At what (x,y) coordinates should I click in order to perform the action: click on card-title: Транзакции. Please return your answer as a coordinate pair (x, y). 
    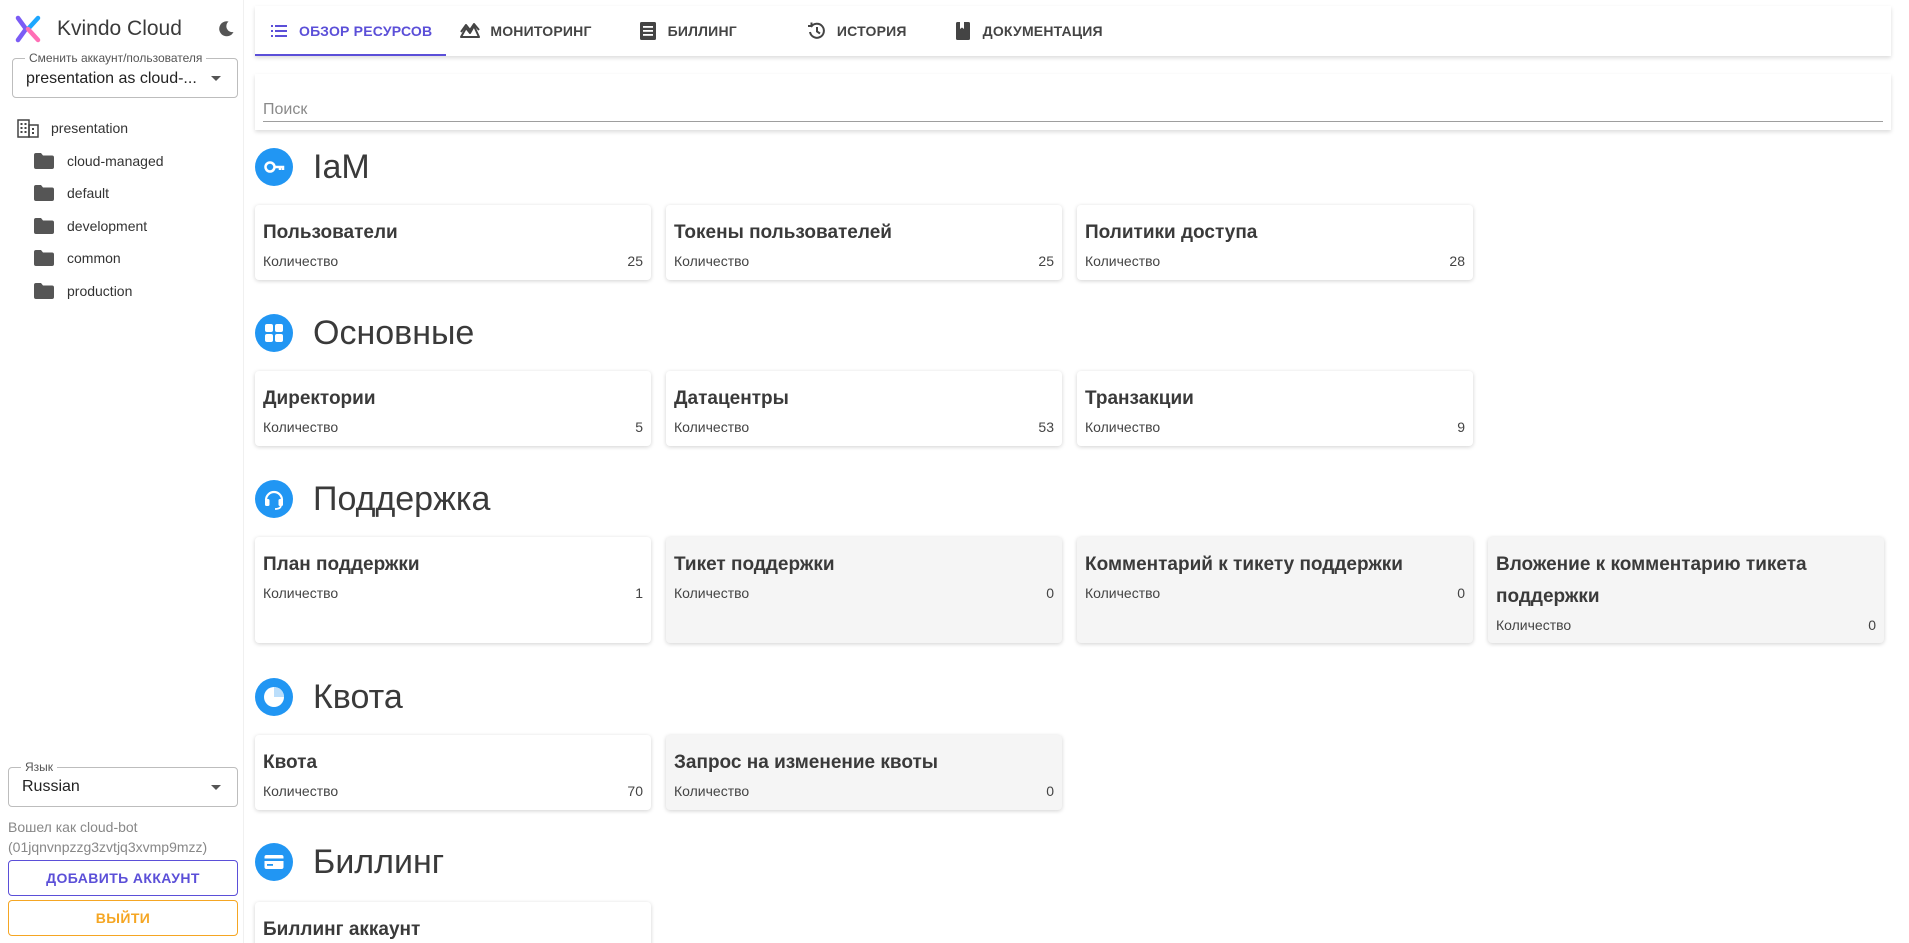
    Looking at the image, I should click on (1139, 398).